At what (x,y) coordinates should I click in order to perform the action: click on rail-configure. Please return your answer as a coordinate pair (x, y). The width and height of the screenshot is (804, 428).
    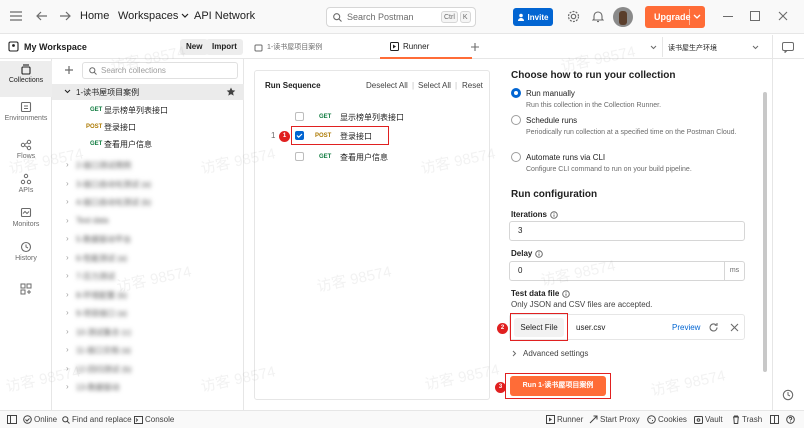
    Looking at the image, I should click on (26, 299).